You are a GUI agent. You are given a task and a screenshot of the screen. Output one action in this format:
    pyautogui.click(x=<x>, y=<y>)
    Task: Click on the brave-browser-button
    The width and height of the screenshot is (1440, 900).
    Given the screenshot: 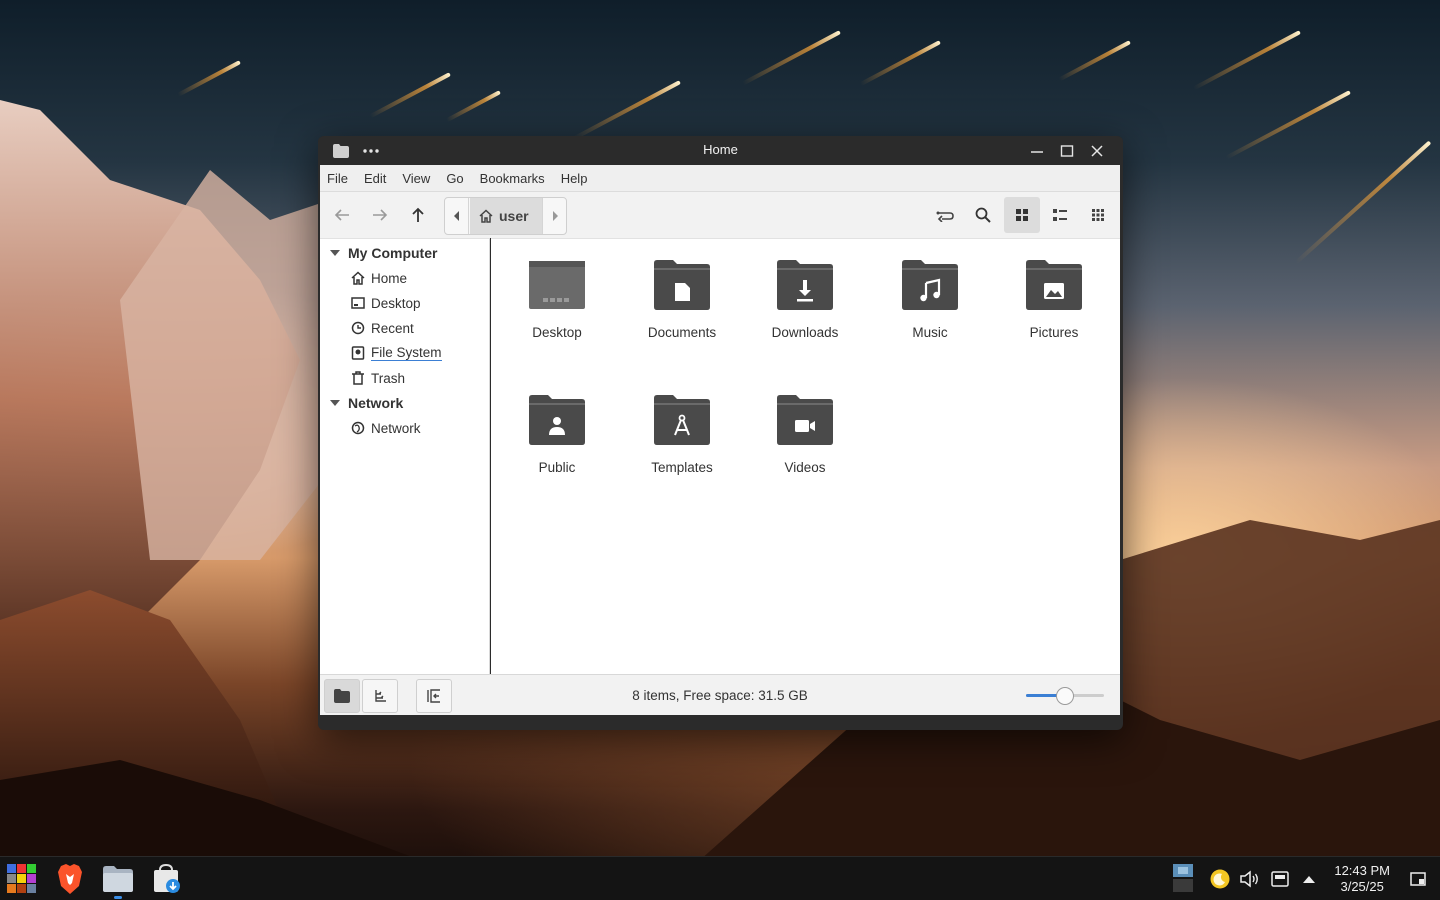 What is the action you would take?
    pyautogui.click(x=70, y=879)
    